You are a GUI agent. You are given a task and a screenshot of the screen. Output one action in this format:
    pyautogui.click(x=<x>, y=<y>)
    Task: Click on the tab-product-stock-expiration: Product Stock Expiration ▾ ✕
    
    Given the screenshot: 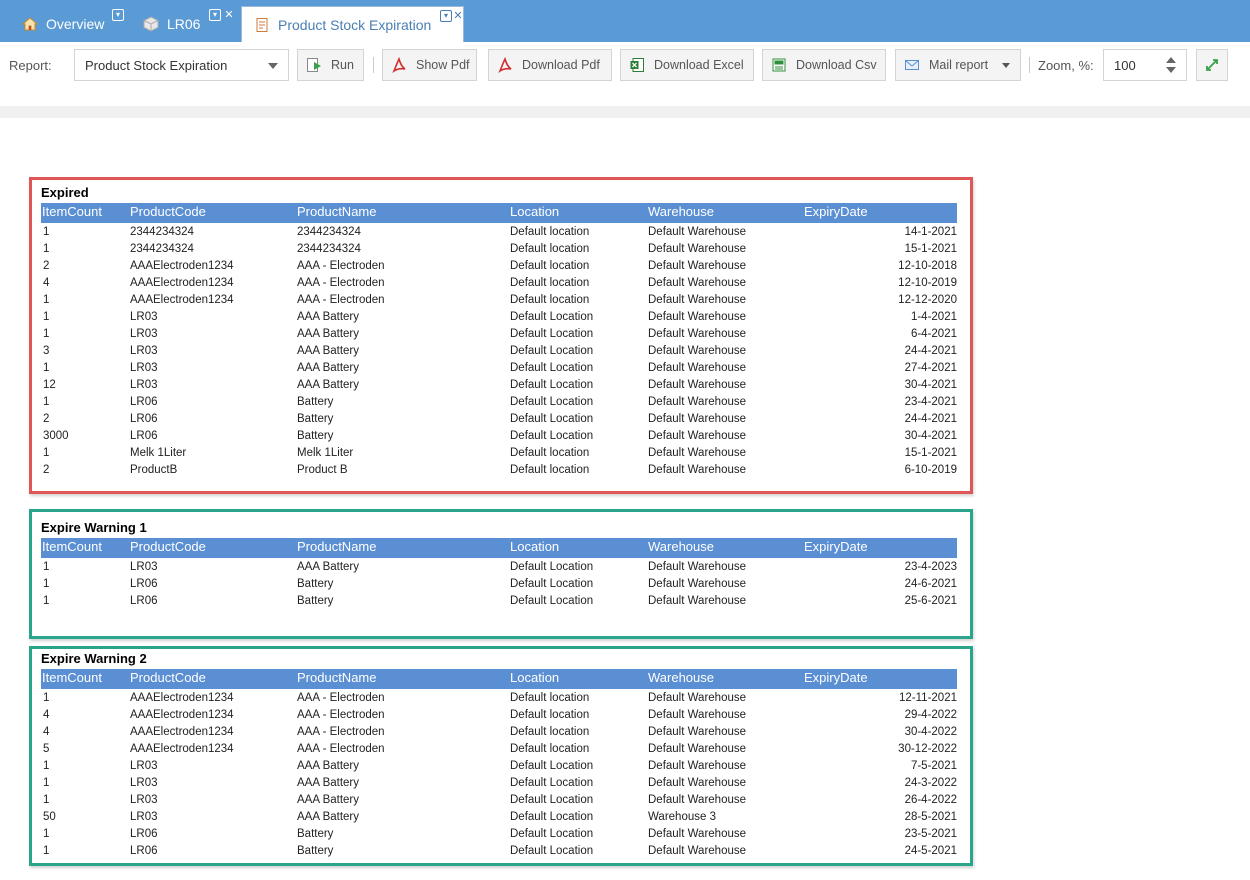 What is the action you would take?
    pyautogui.click(x=352, y=24)
    